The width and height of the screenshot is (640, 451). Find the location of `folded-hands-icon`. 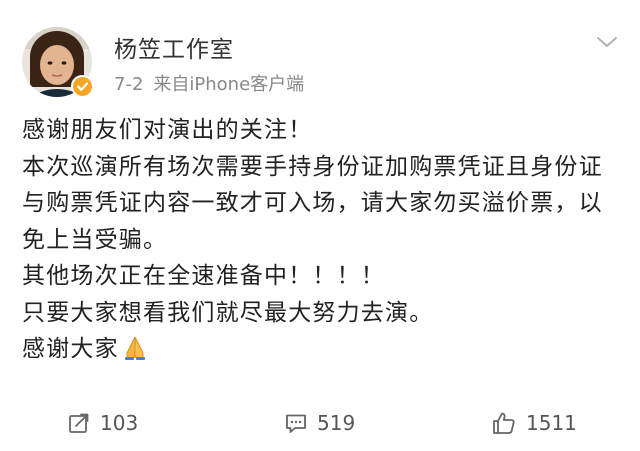

folded-hands-icon is located at coordinates (135, 353).